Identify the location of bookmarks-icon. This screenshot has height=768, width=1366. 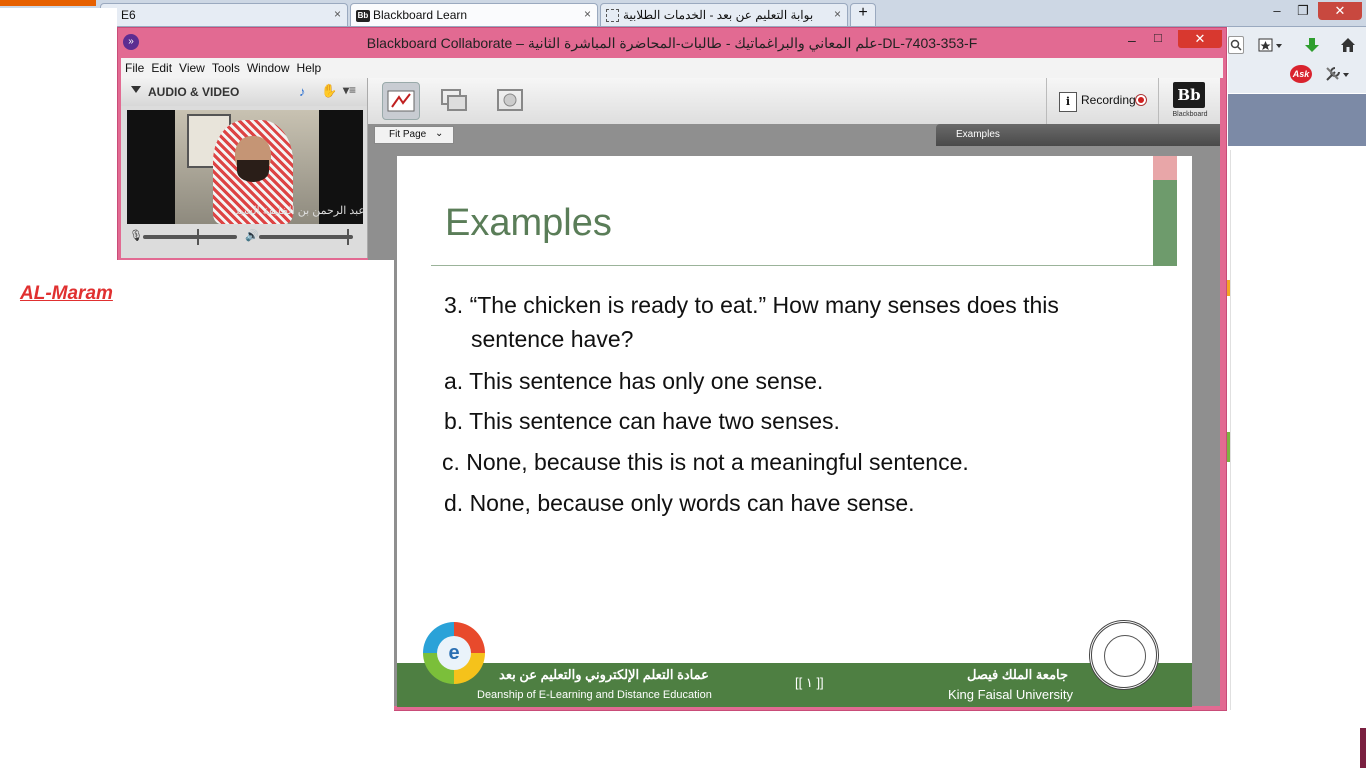
(1271, 47).